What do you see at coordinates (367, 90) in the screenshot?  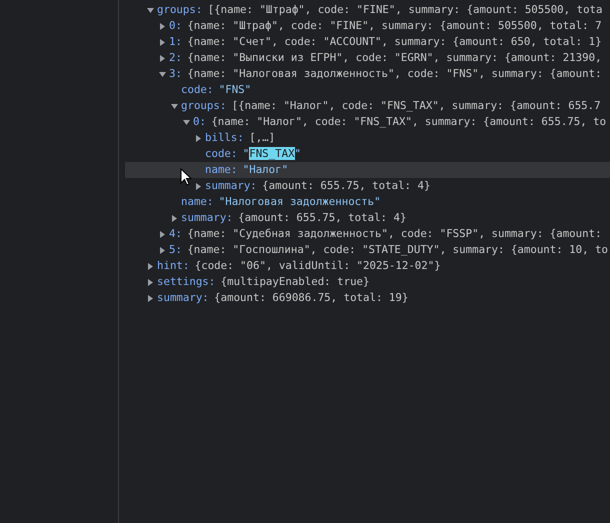 I see `tree-row: code: "FNS"` at bounding box center [367, 90].